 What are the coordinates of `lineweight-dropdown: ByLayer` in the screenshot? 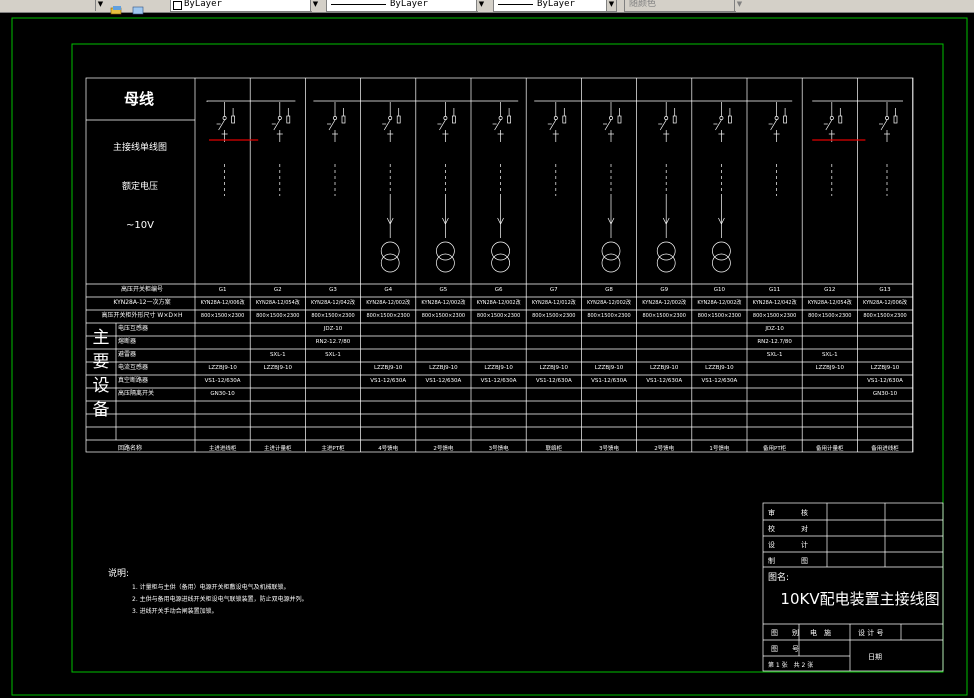 It's located at (555, 6).